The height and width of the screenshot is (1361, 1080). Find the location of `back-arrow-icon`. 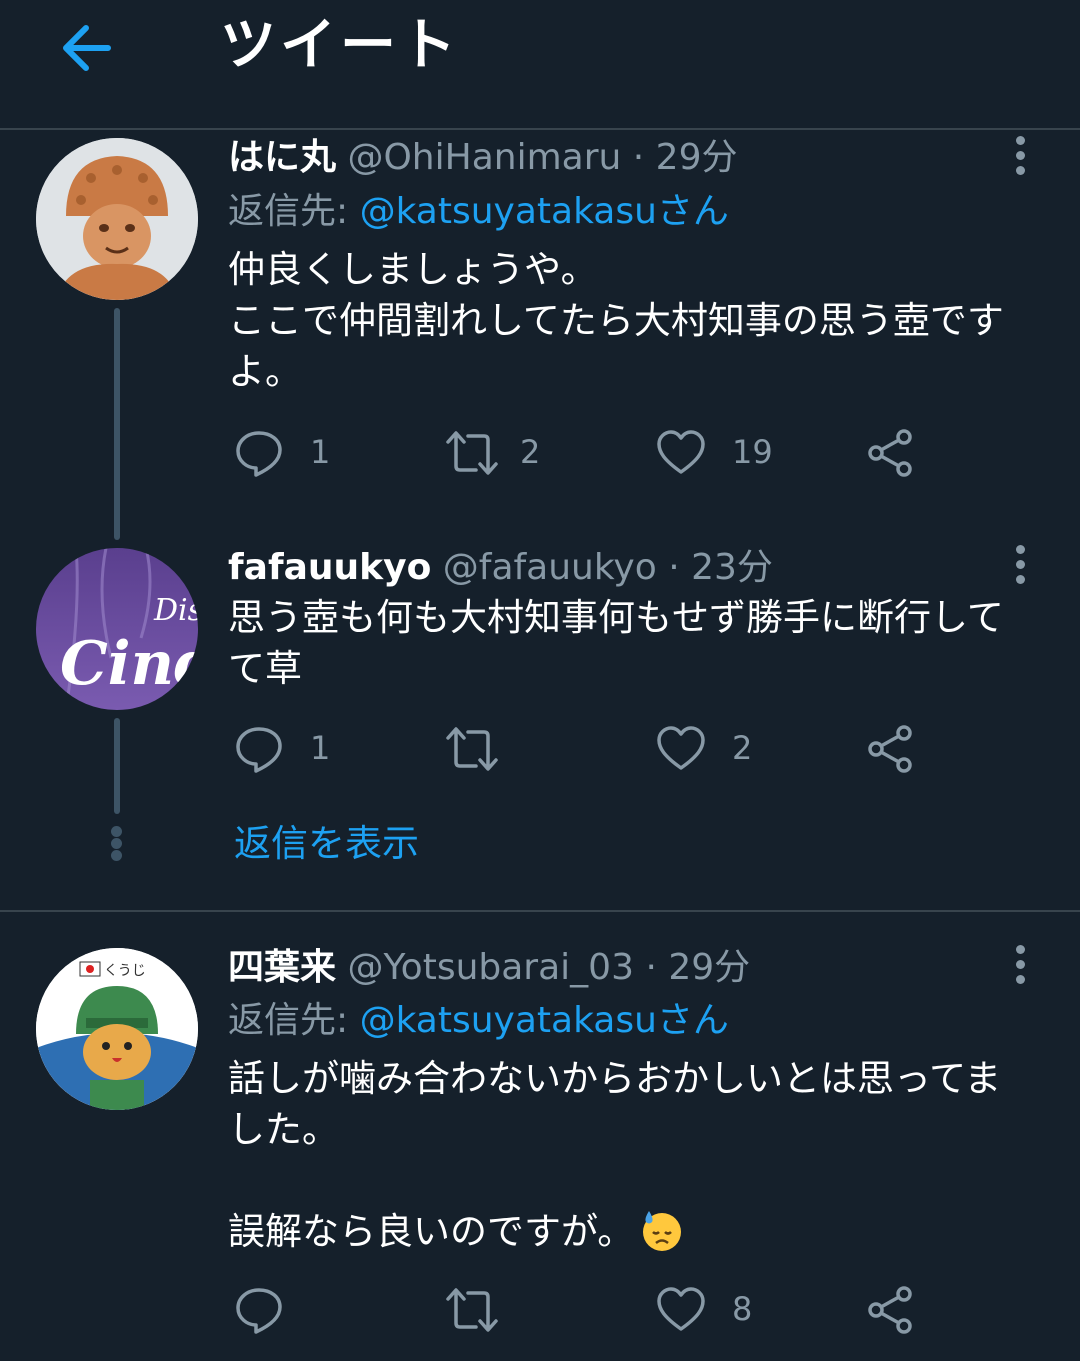

back-arrow-icon is located at coordinates (86, 48).